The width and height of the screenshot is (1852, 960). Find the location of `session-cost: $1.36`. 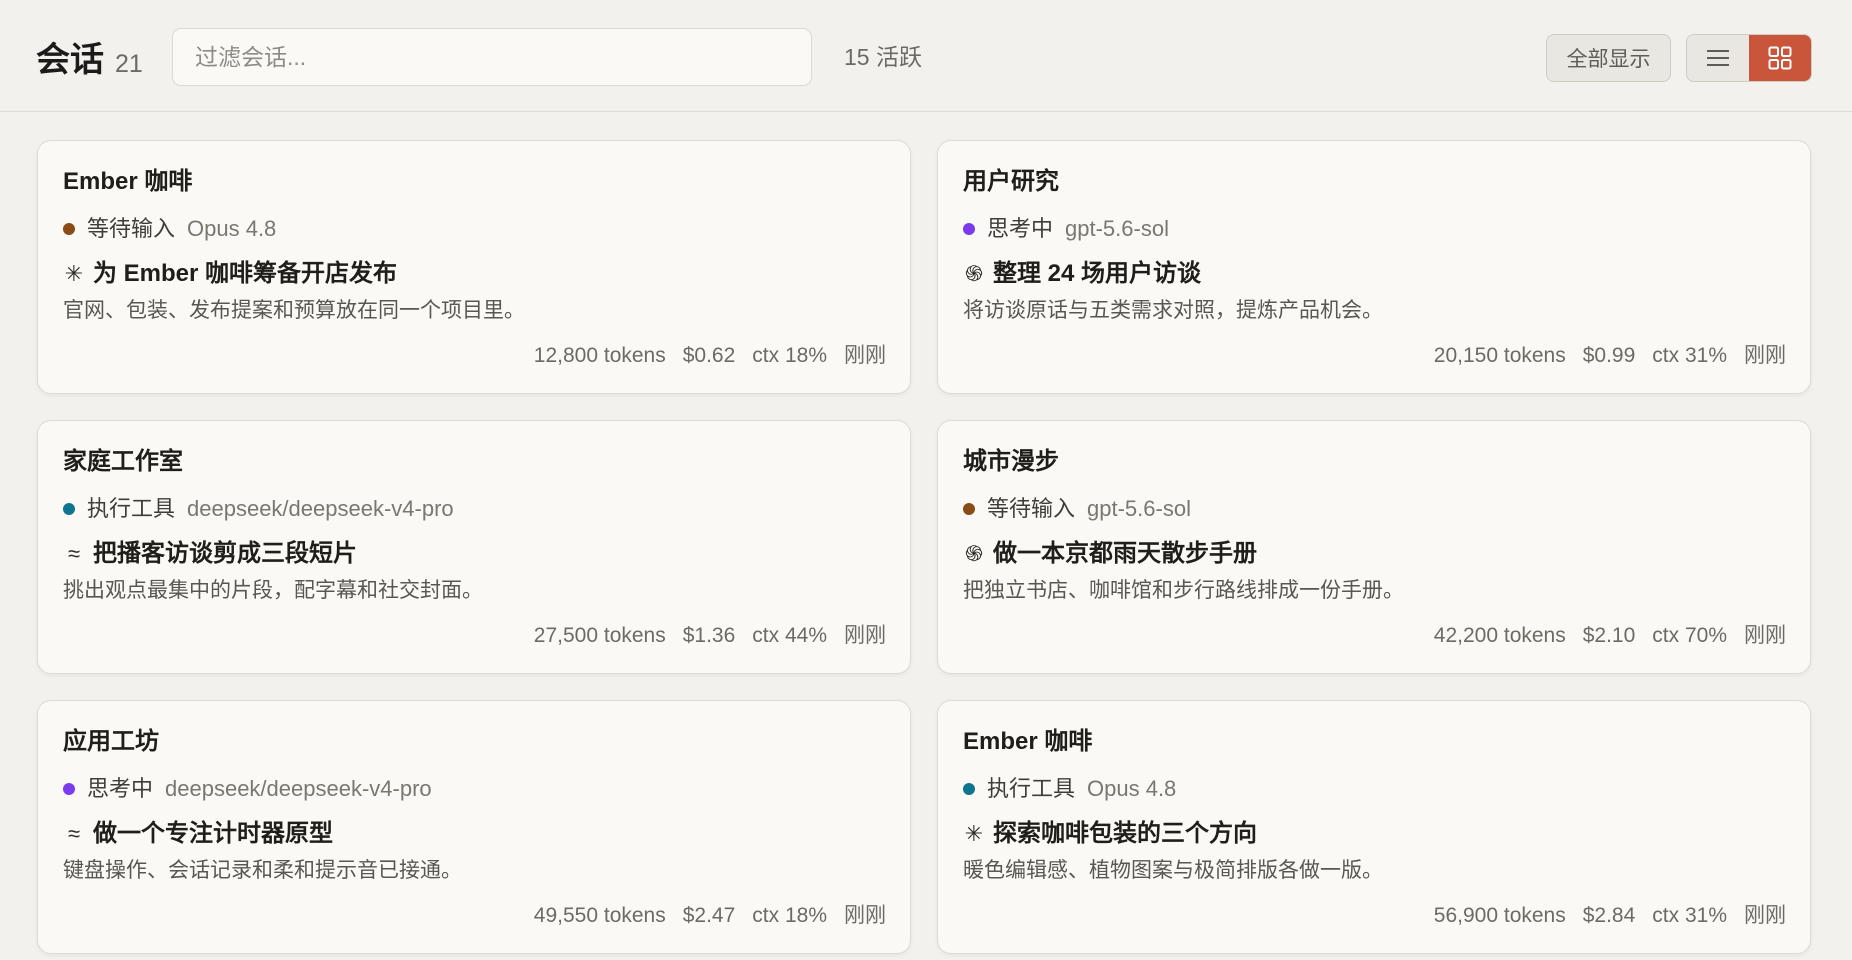

session-cost: $1.36 is located at coordinates (709, 635).